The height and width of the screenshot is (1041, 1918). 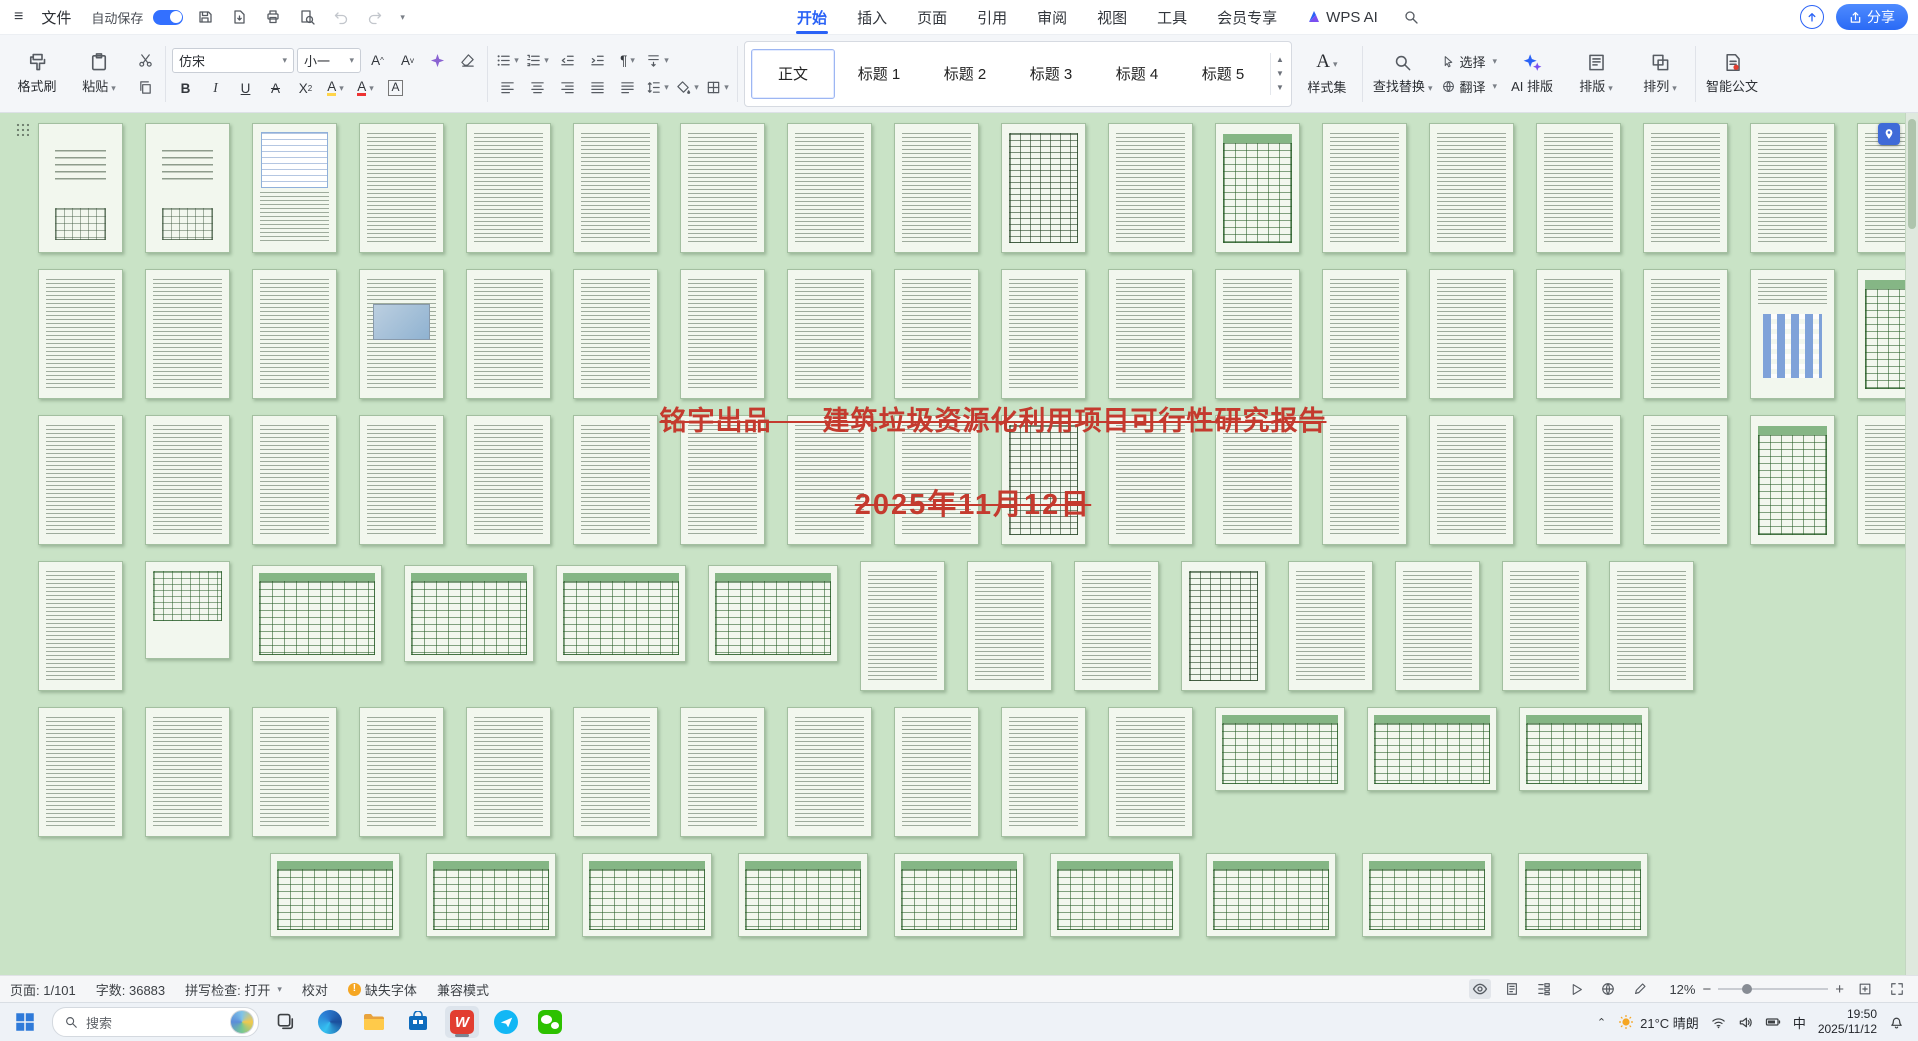 I want to click on scrollbar-thumb, so click(x=1912, y=174).